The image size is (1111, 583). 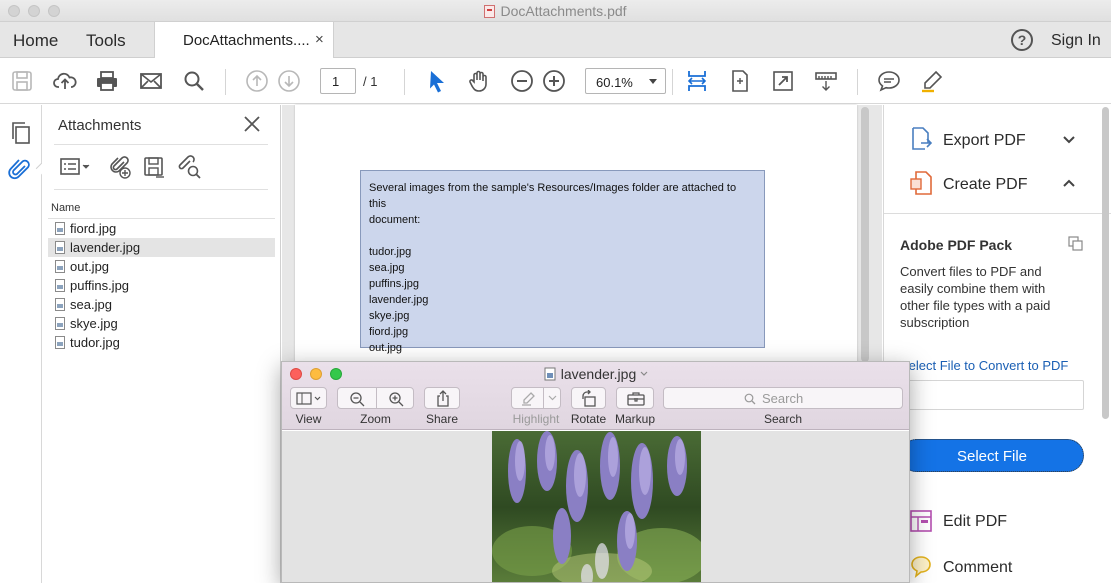 I want to click on chevron-up-icon, so click(x=1069, y=183).